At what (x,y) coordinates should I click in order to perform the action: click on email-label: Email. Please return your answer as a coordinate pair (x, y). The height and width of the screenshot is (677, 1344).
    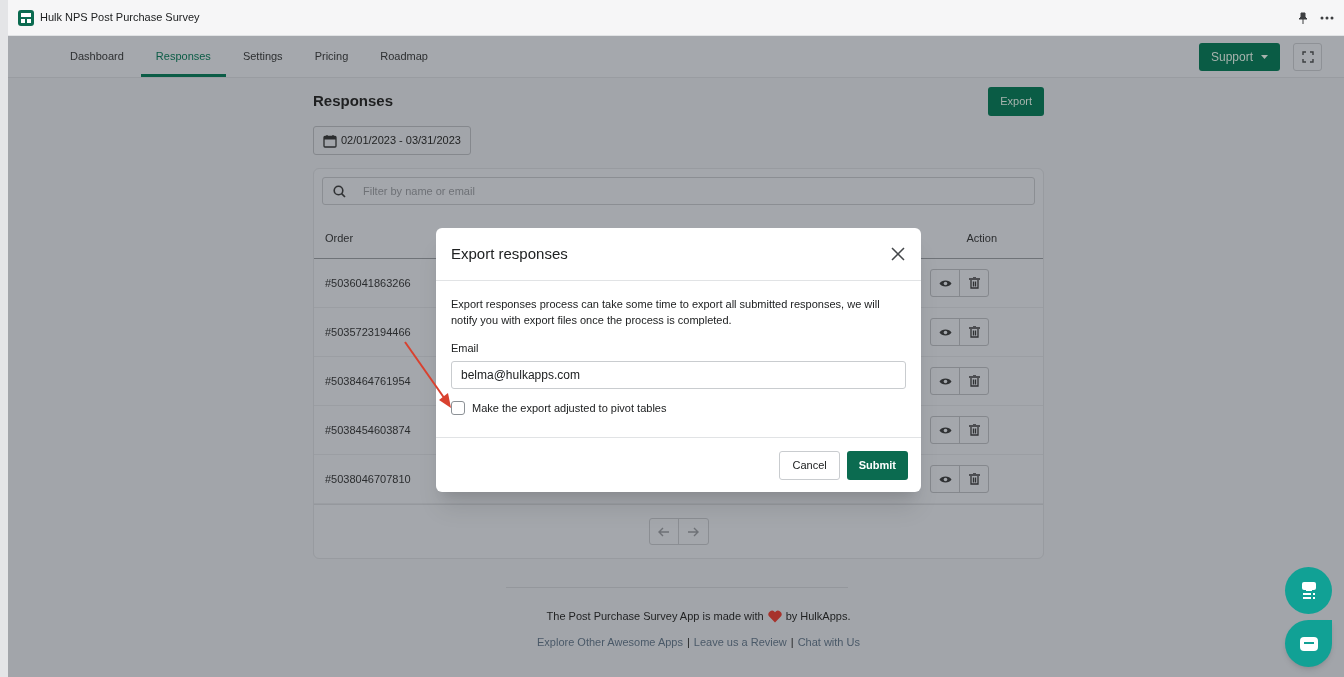
    Looking at the image, I should click on (465, 348).